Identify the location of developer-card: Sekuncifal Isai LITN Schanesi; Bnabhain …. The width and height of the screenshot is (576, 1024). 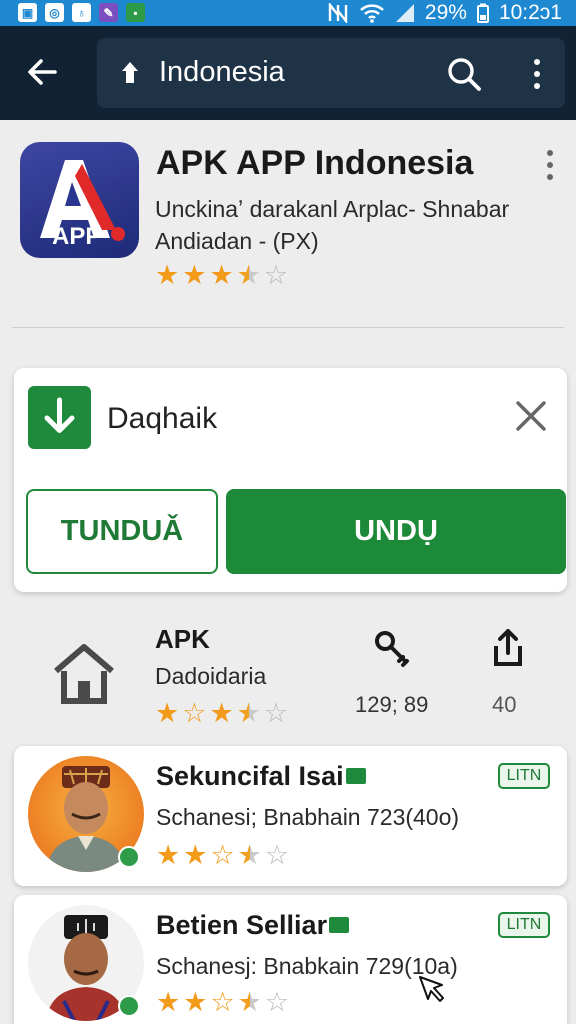
(290, 816).